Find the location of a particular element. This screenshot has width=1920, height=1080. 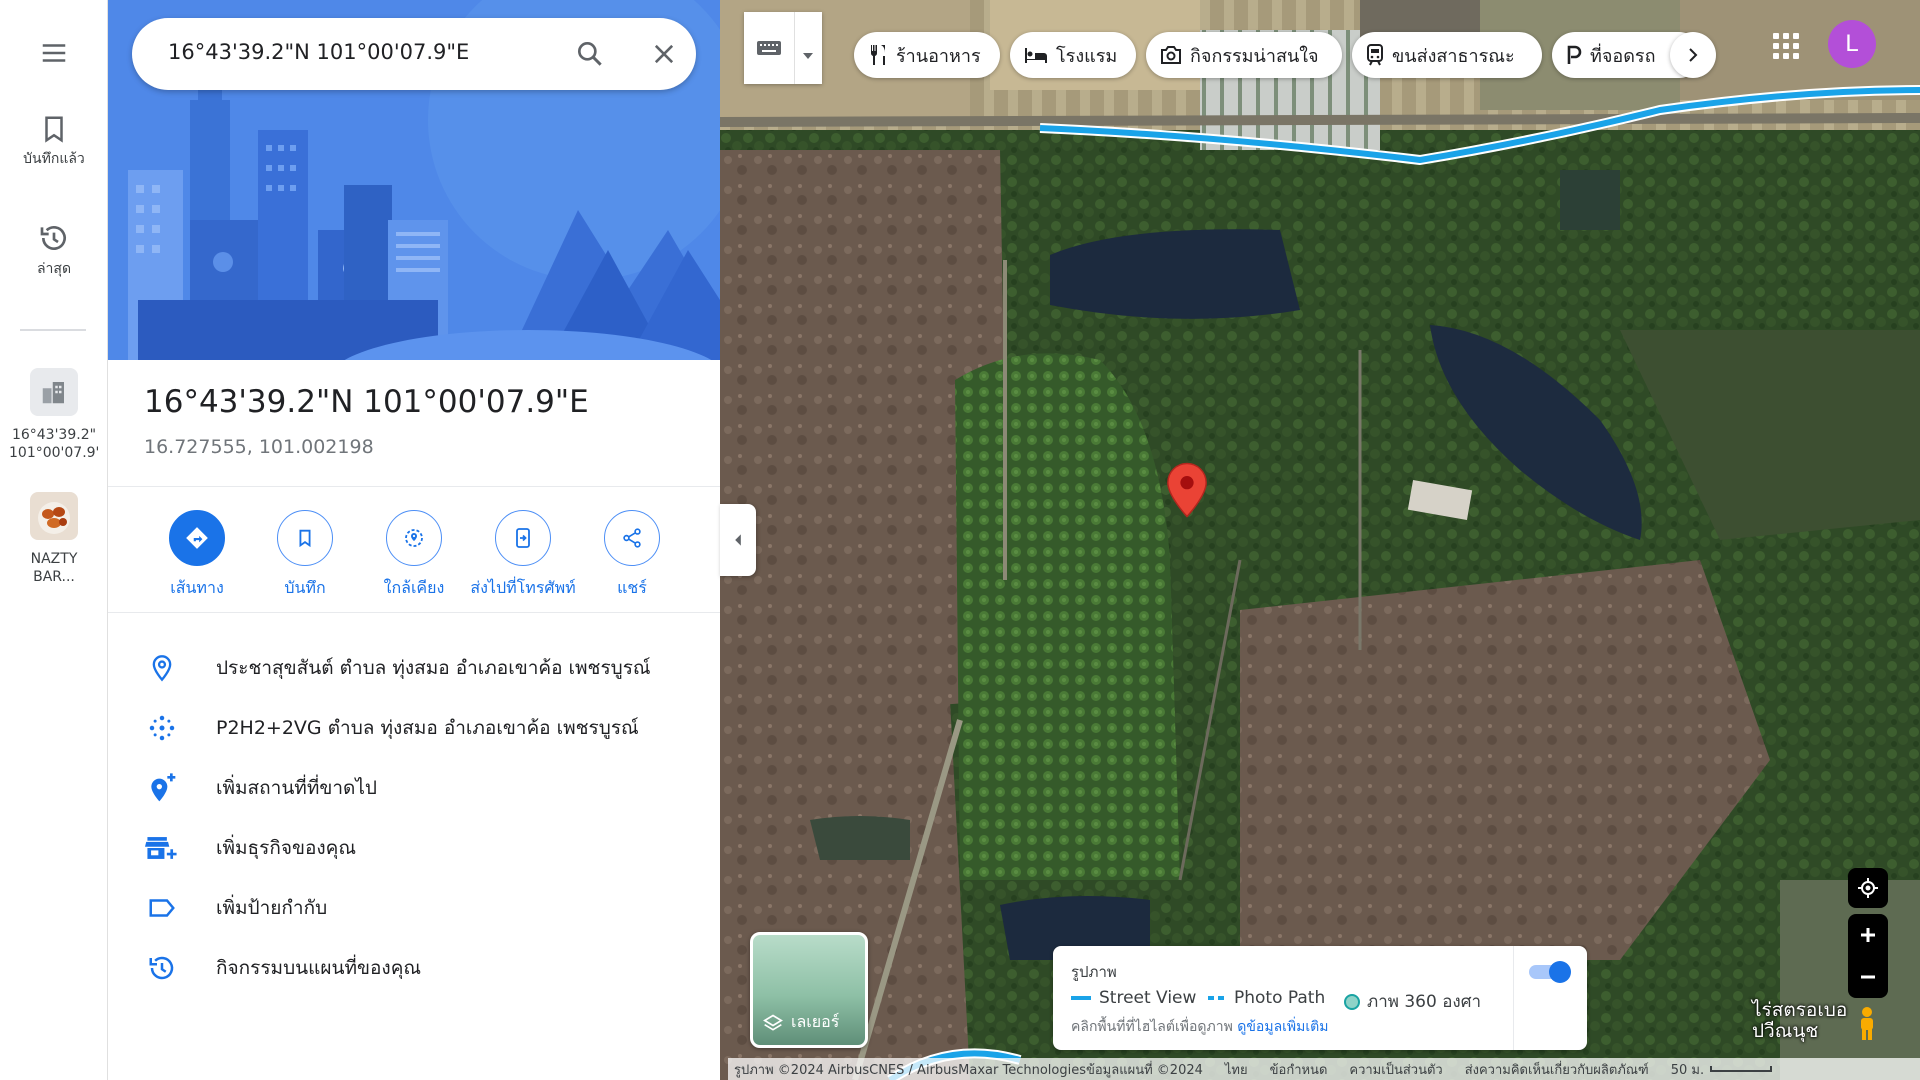

scale-bar-line is located at coordinates (1741, 1069).